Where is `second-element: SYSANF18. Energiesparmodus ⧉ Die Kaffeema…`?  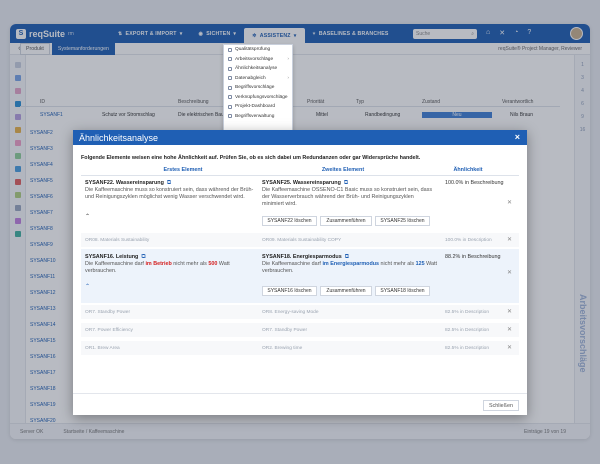 second-element: SYSANF18. Energiesparmodus ⧉ Die Kaffeema… is located at coordinates (350, 264).